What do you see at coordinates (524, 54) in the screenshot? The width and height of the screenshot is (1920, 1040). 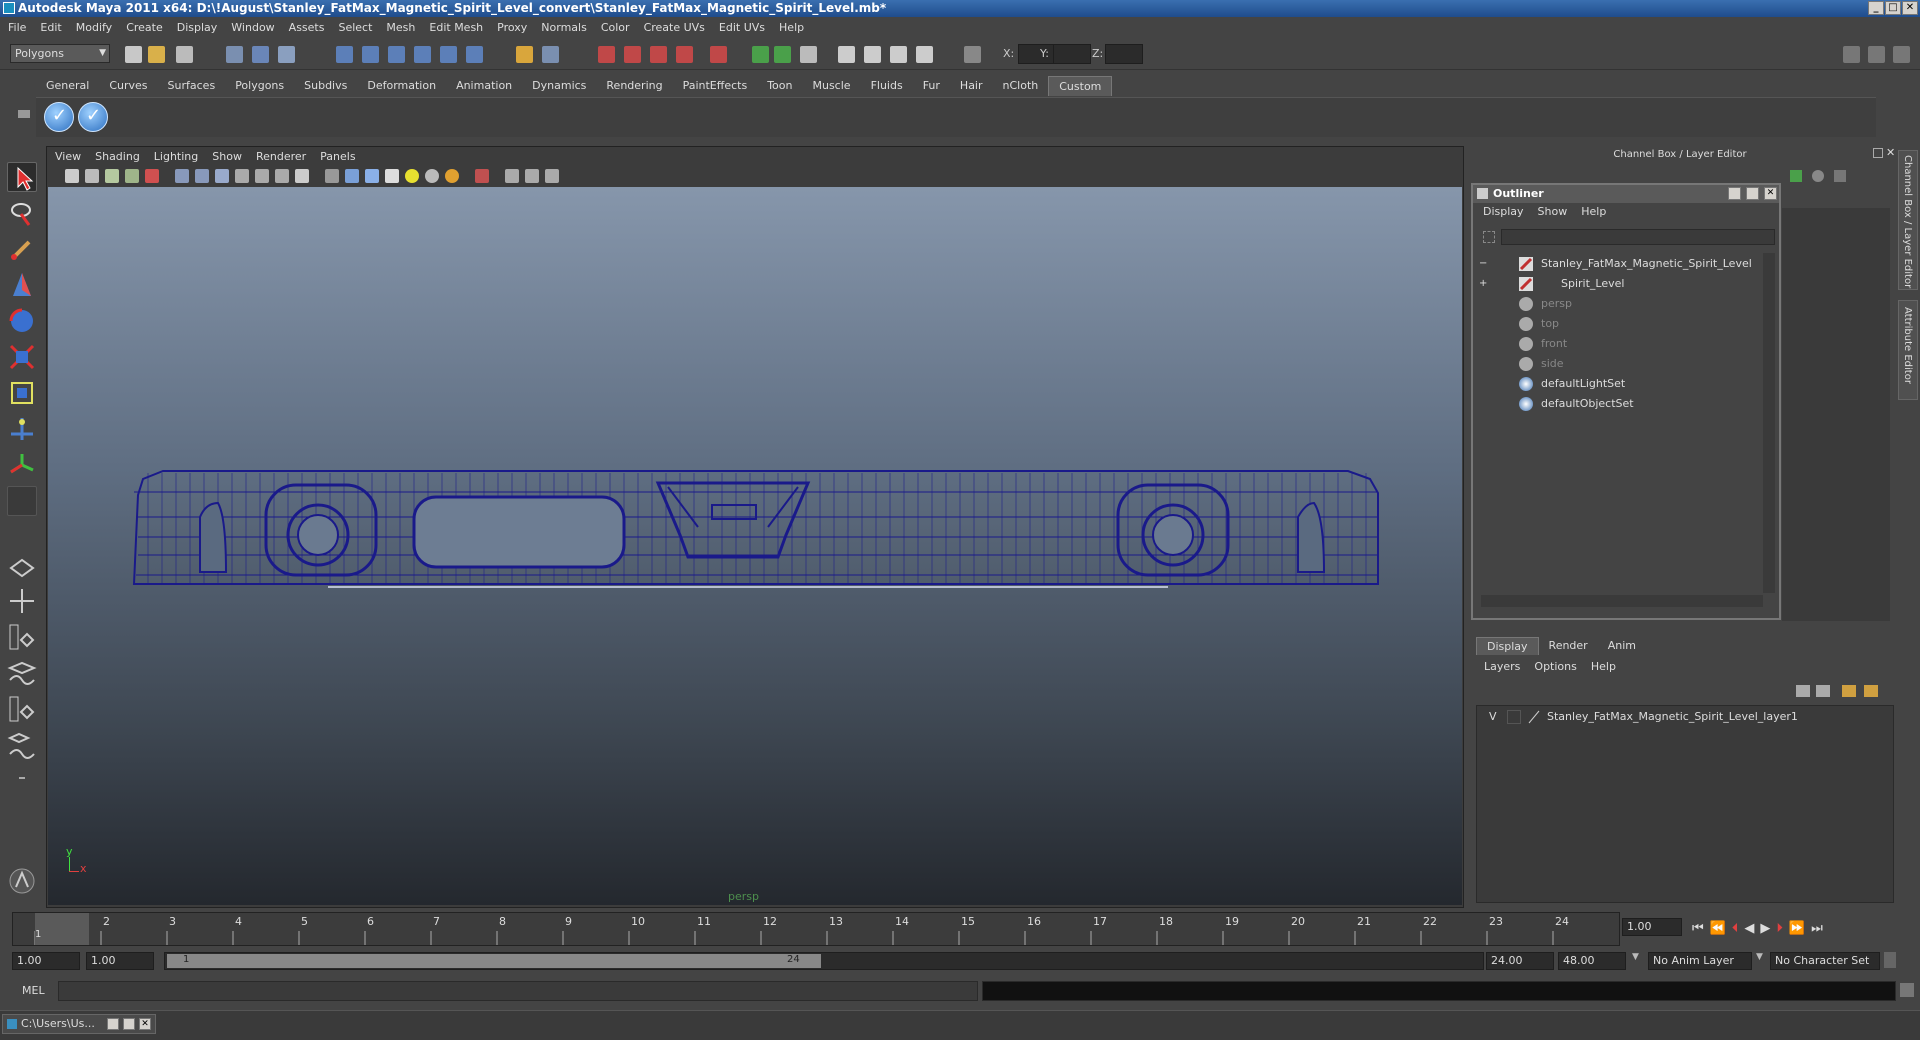 I see `input-output-icon` at bounding box center [524, 54].